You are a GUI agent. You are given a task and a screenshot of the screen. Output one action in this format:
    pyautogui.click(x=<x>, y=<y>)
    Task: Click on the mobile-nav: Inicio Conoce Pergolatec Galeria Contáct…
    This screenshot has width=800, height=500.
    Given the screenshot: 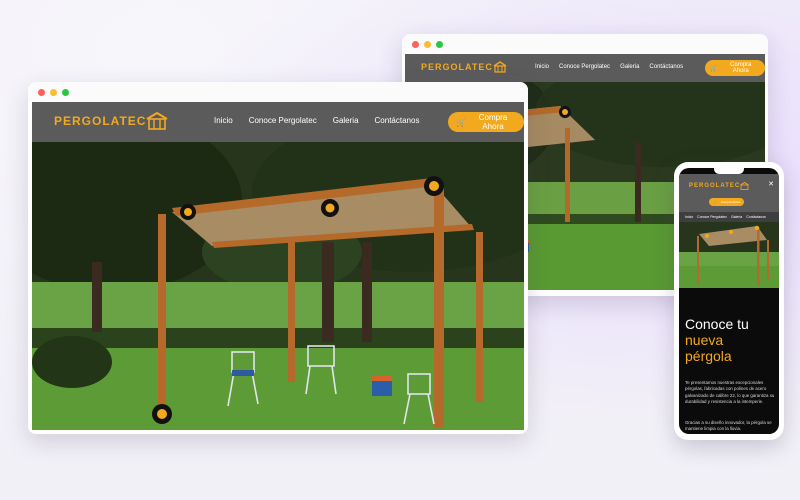 What is the action you would take?
    pyautogui.click(x=729, y=217)
    